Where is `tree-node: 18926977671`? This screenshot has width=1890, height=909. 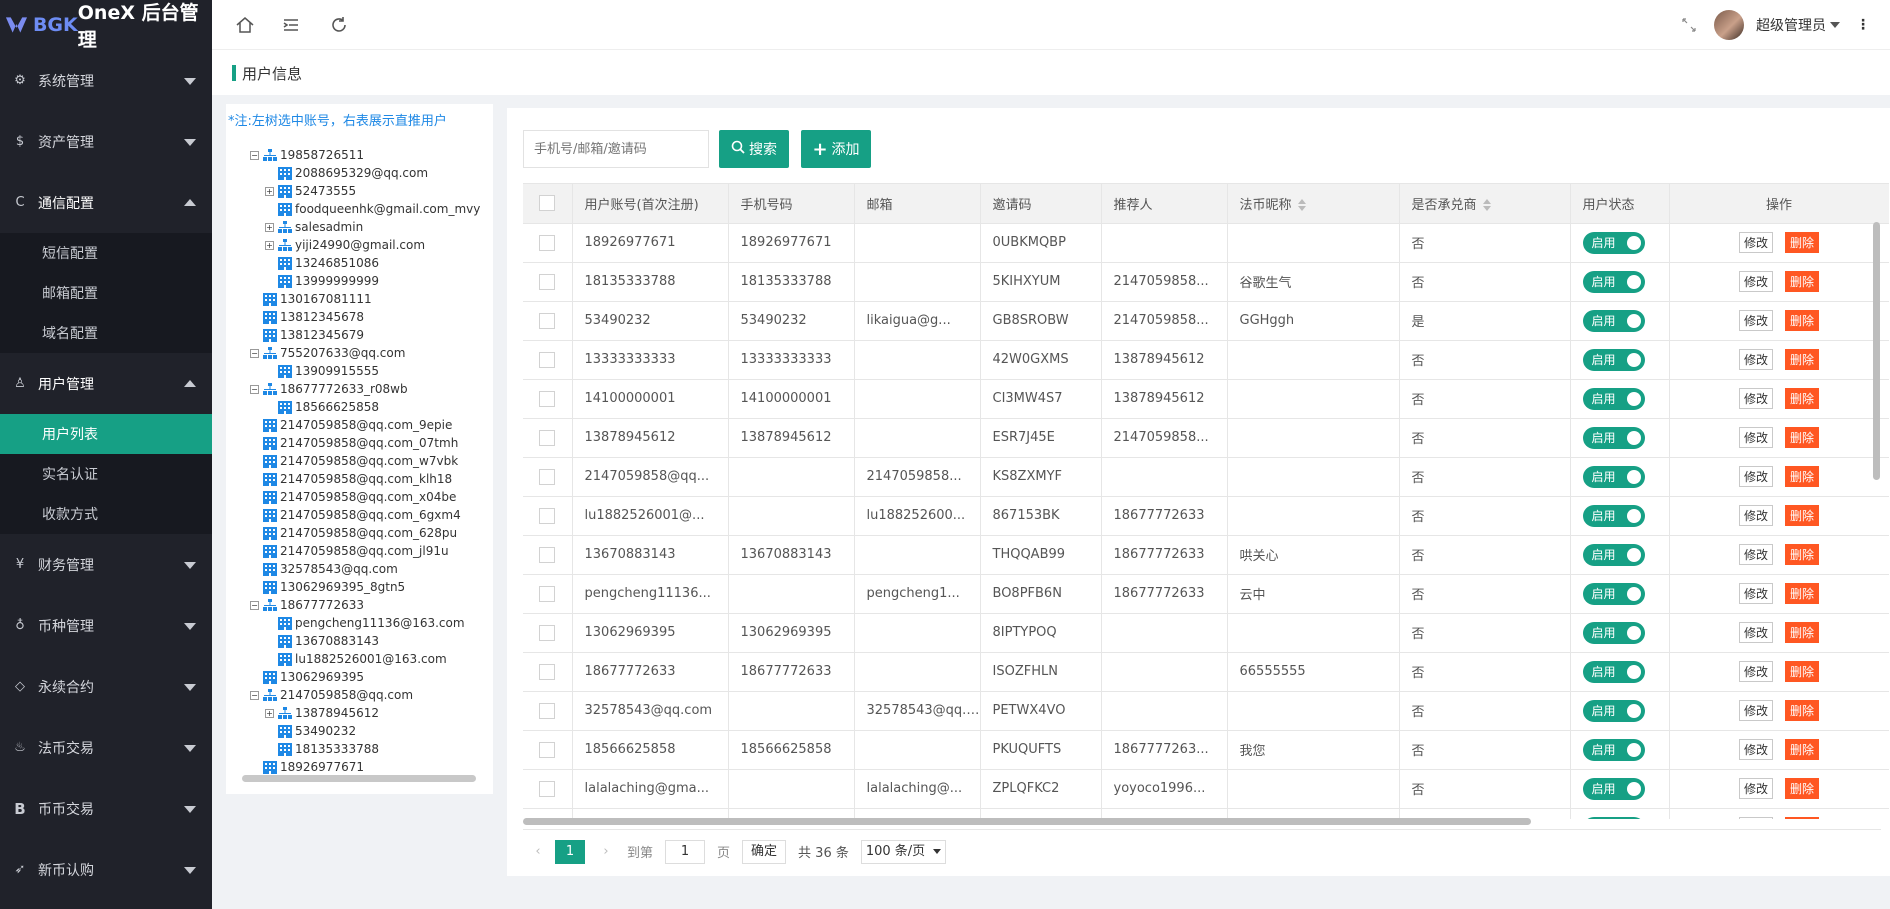 tree-node: 18926977671 is located at coordinates (359, 767).